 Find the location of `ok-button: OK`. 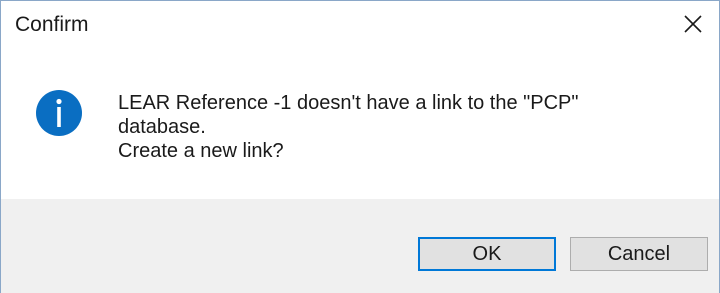

ok-button: OK is located at coordinates (487, 254).